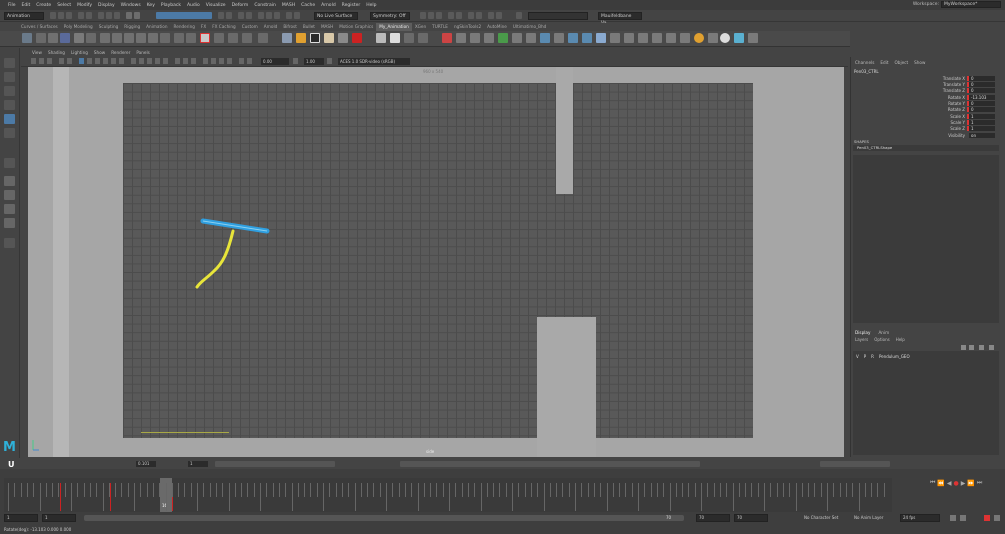 This screenshot has width=1005, height=534. Describe the element at coordinates (177, 61) in the screenshot. I see `xray-icon` at that location.